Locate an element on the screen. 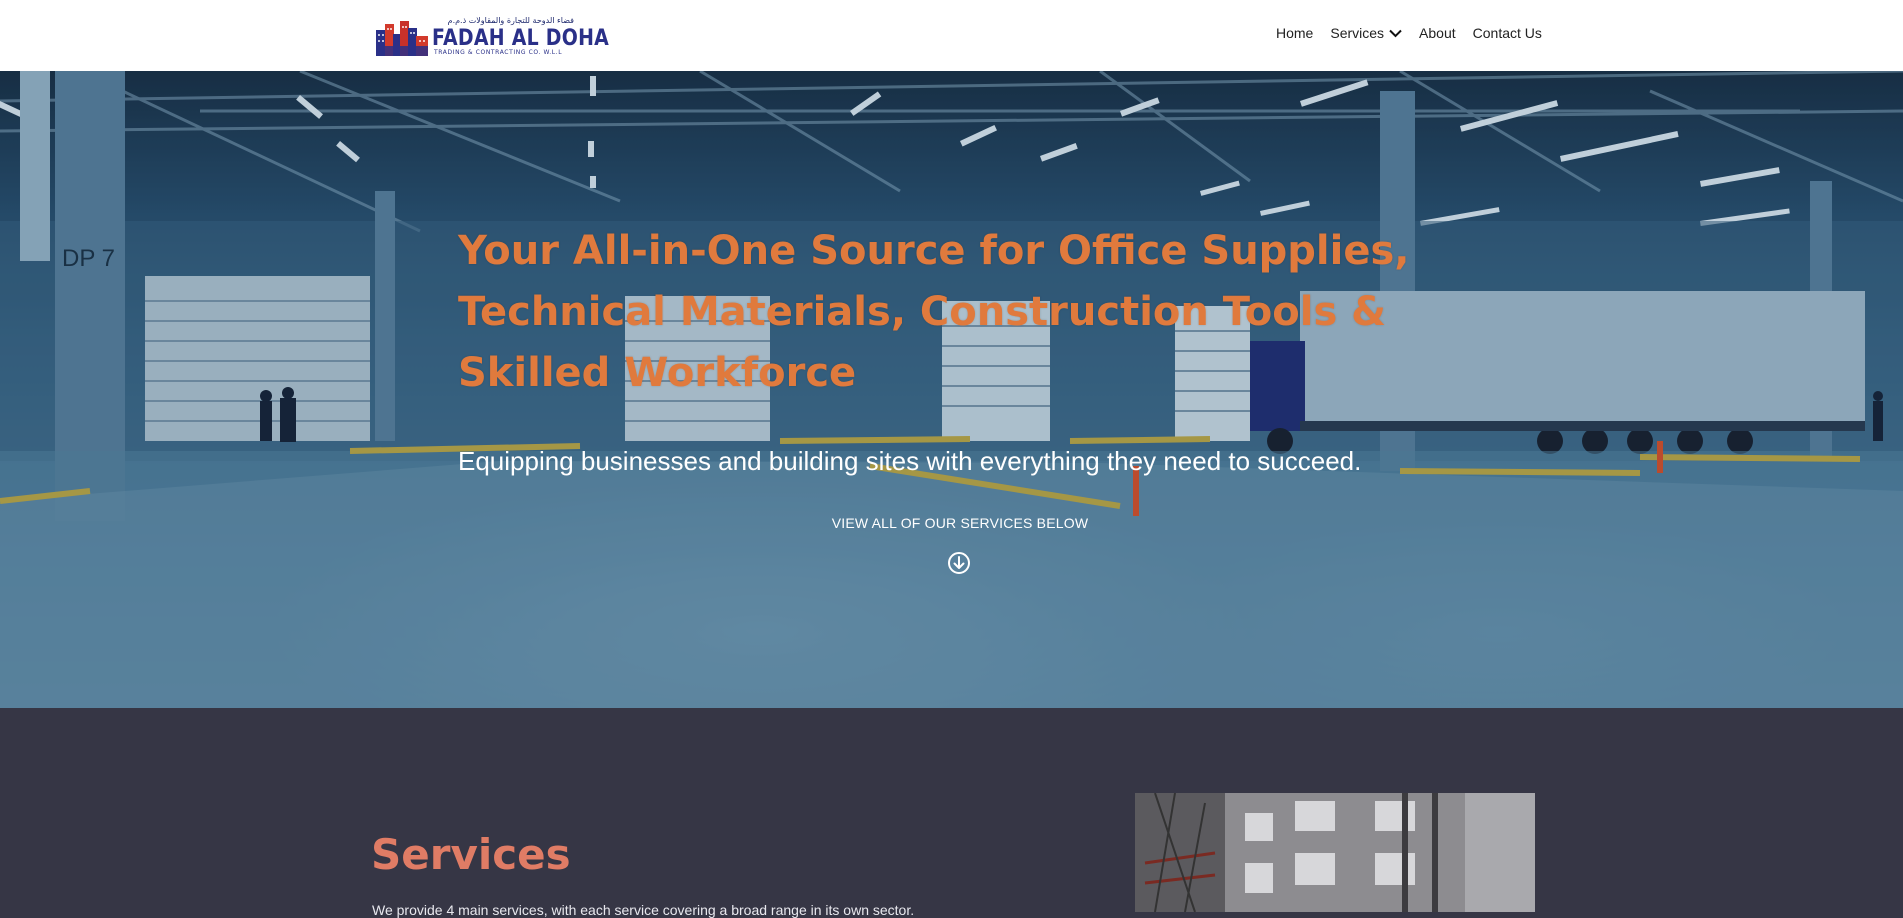  services-heading: Services is located at coordinates (471, 854).